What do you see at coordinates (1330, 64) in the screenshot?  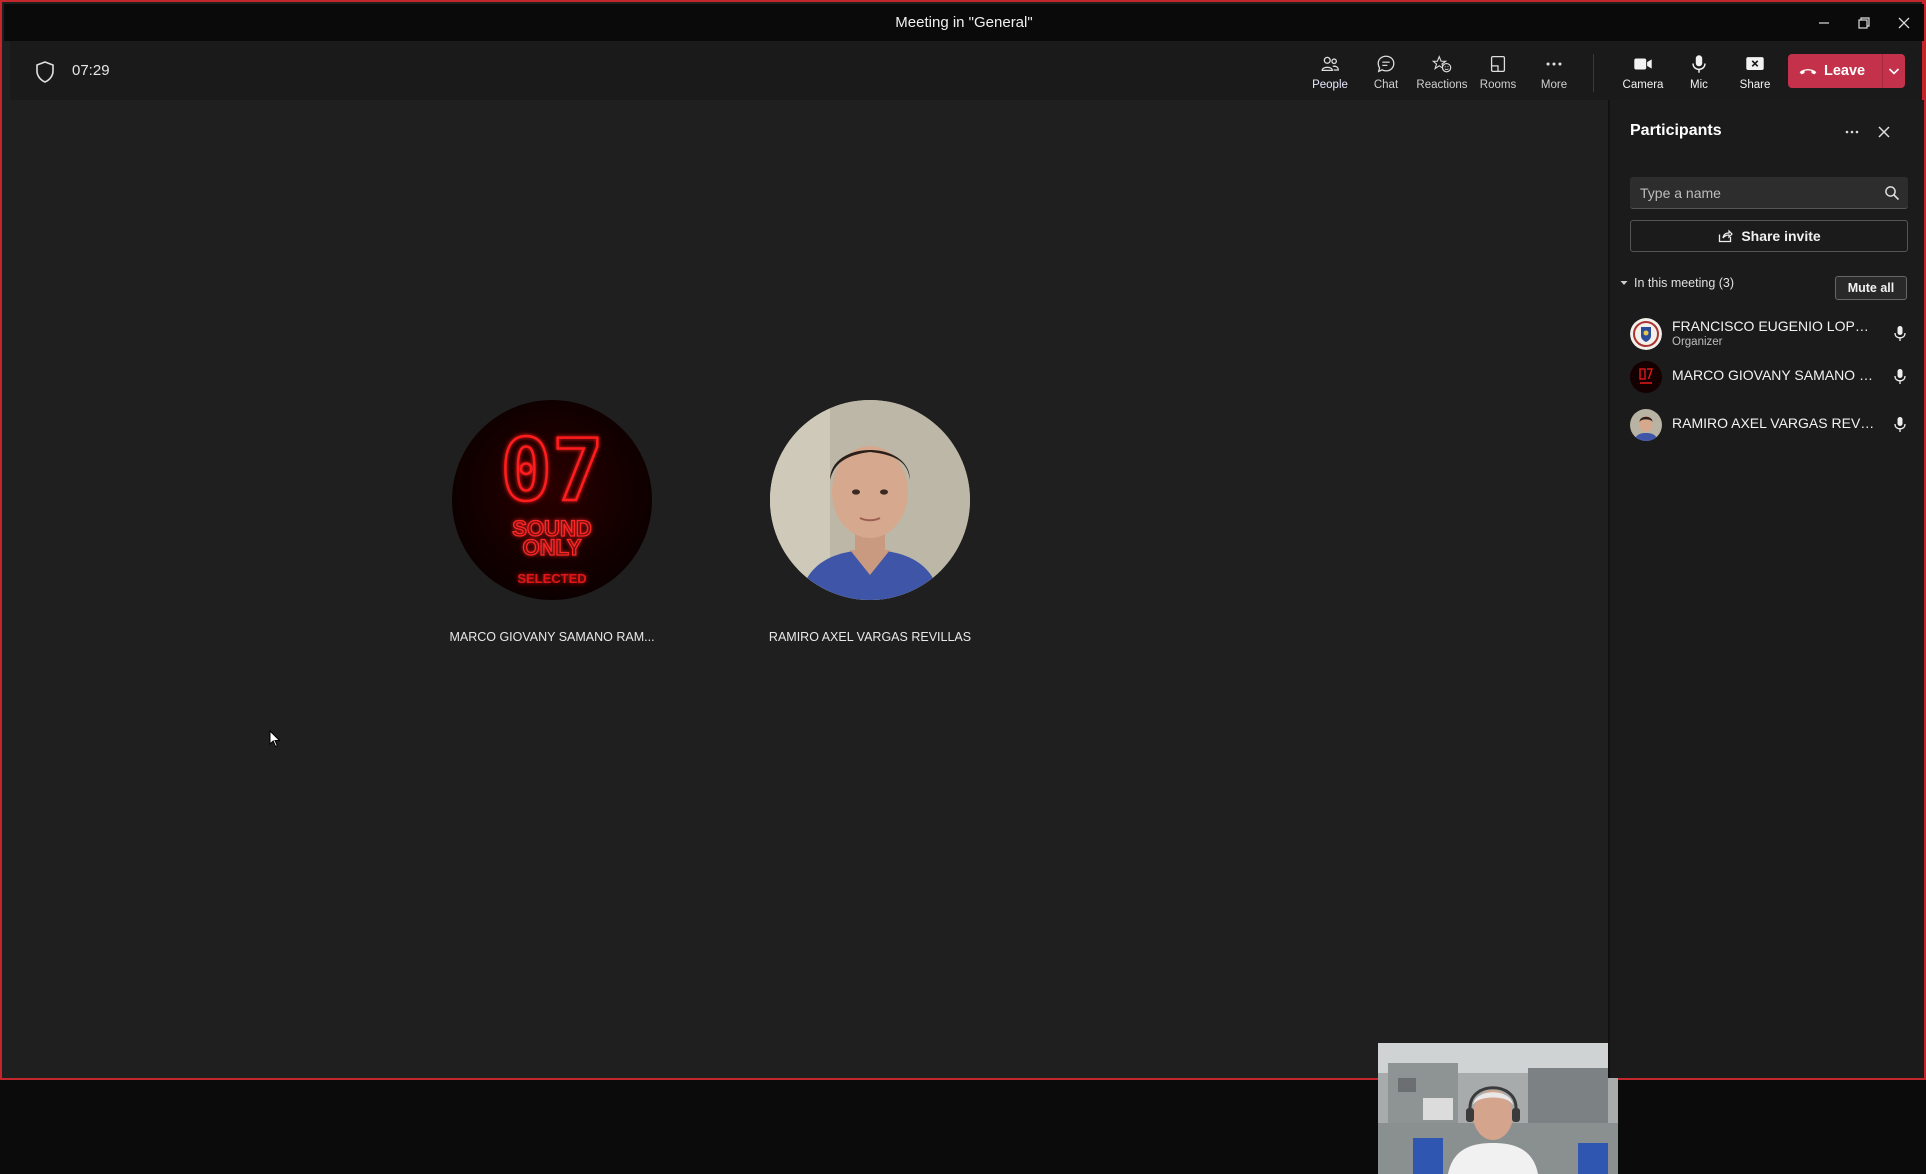 I see `people-icon` at bounding box center [1330, 64].